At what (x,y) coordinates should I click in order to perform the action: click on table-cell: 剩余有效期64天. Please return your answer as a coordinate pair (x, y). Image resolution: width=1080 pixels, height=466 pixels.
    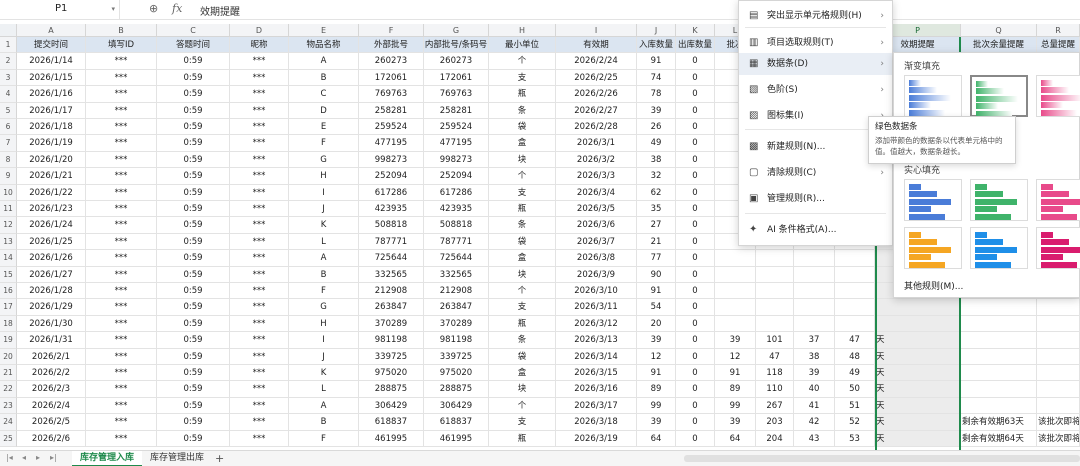
    Looking at the image, I should click on (999, 438).